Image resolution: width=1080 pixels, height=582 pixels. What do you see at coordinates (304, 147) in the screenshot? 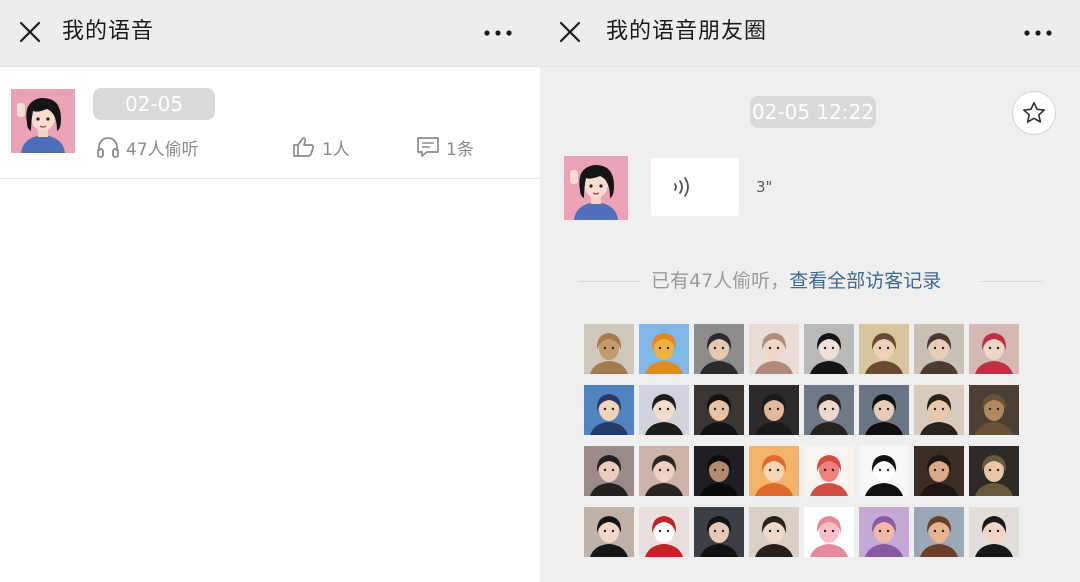
I see `thumbs-up-icon` at bounding box center [304, 147].